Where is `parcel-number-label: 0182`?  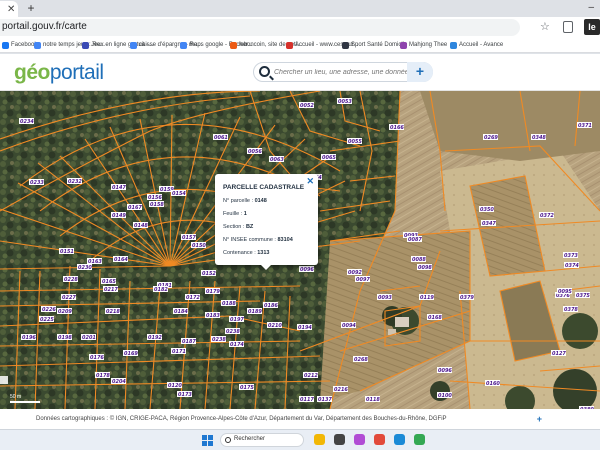 parcel-number-label: 0182 is located at coordinates (161, 290).